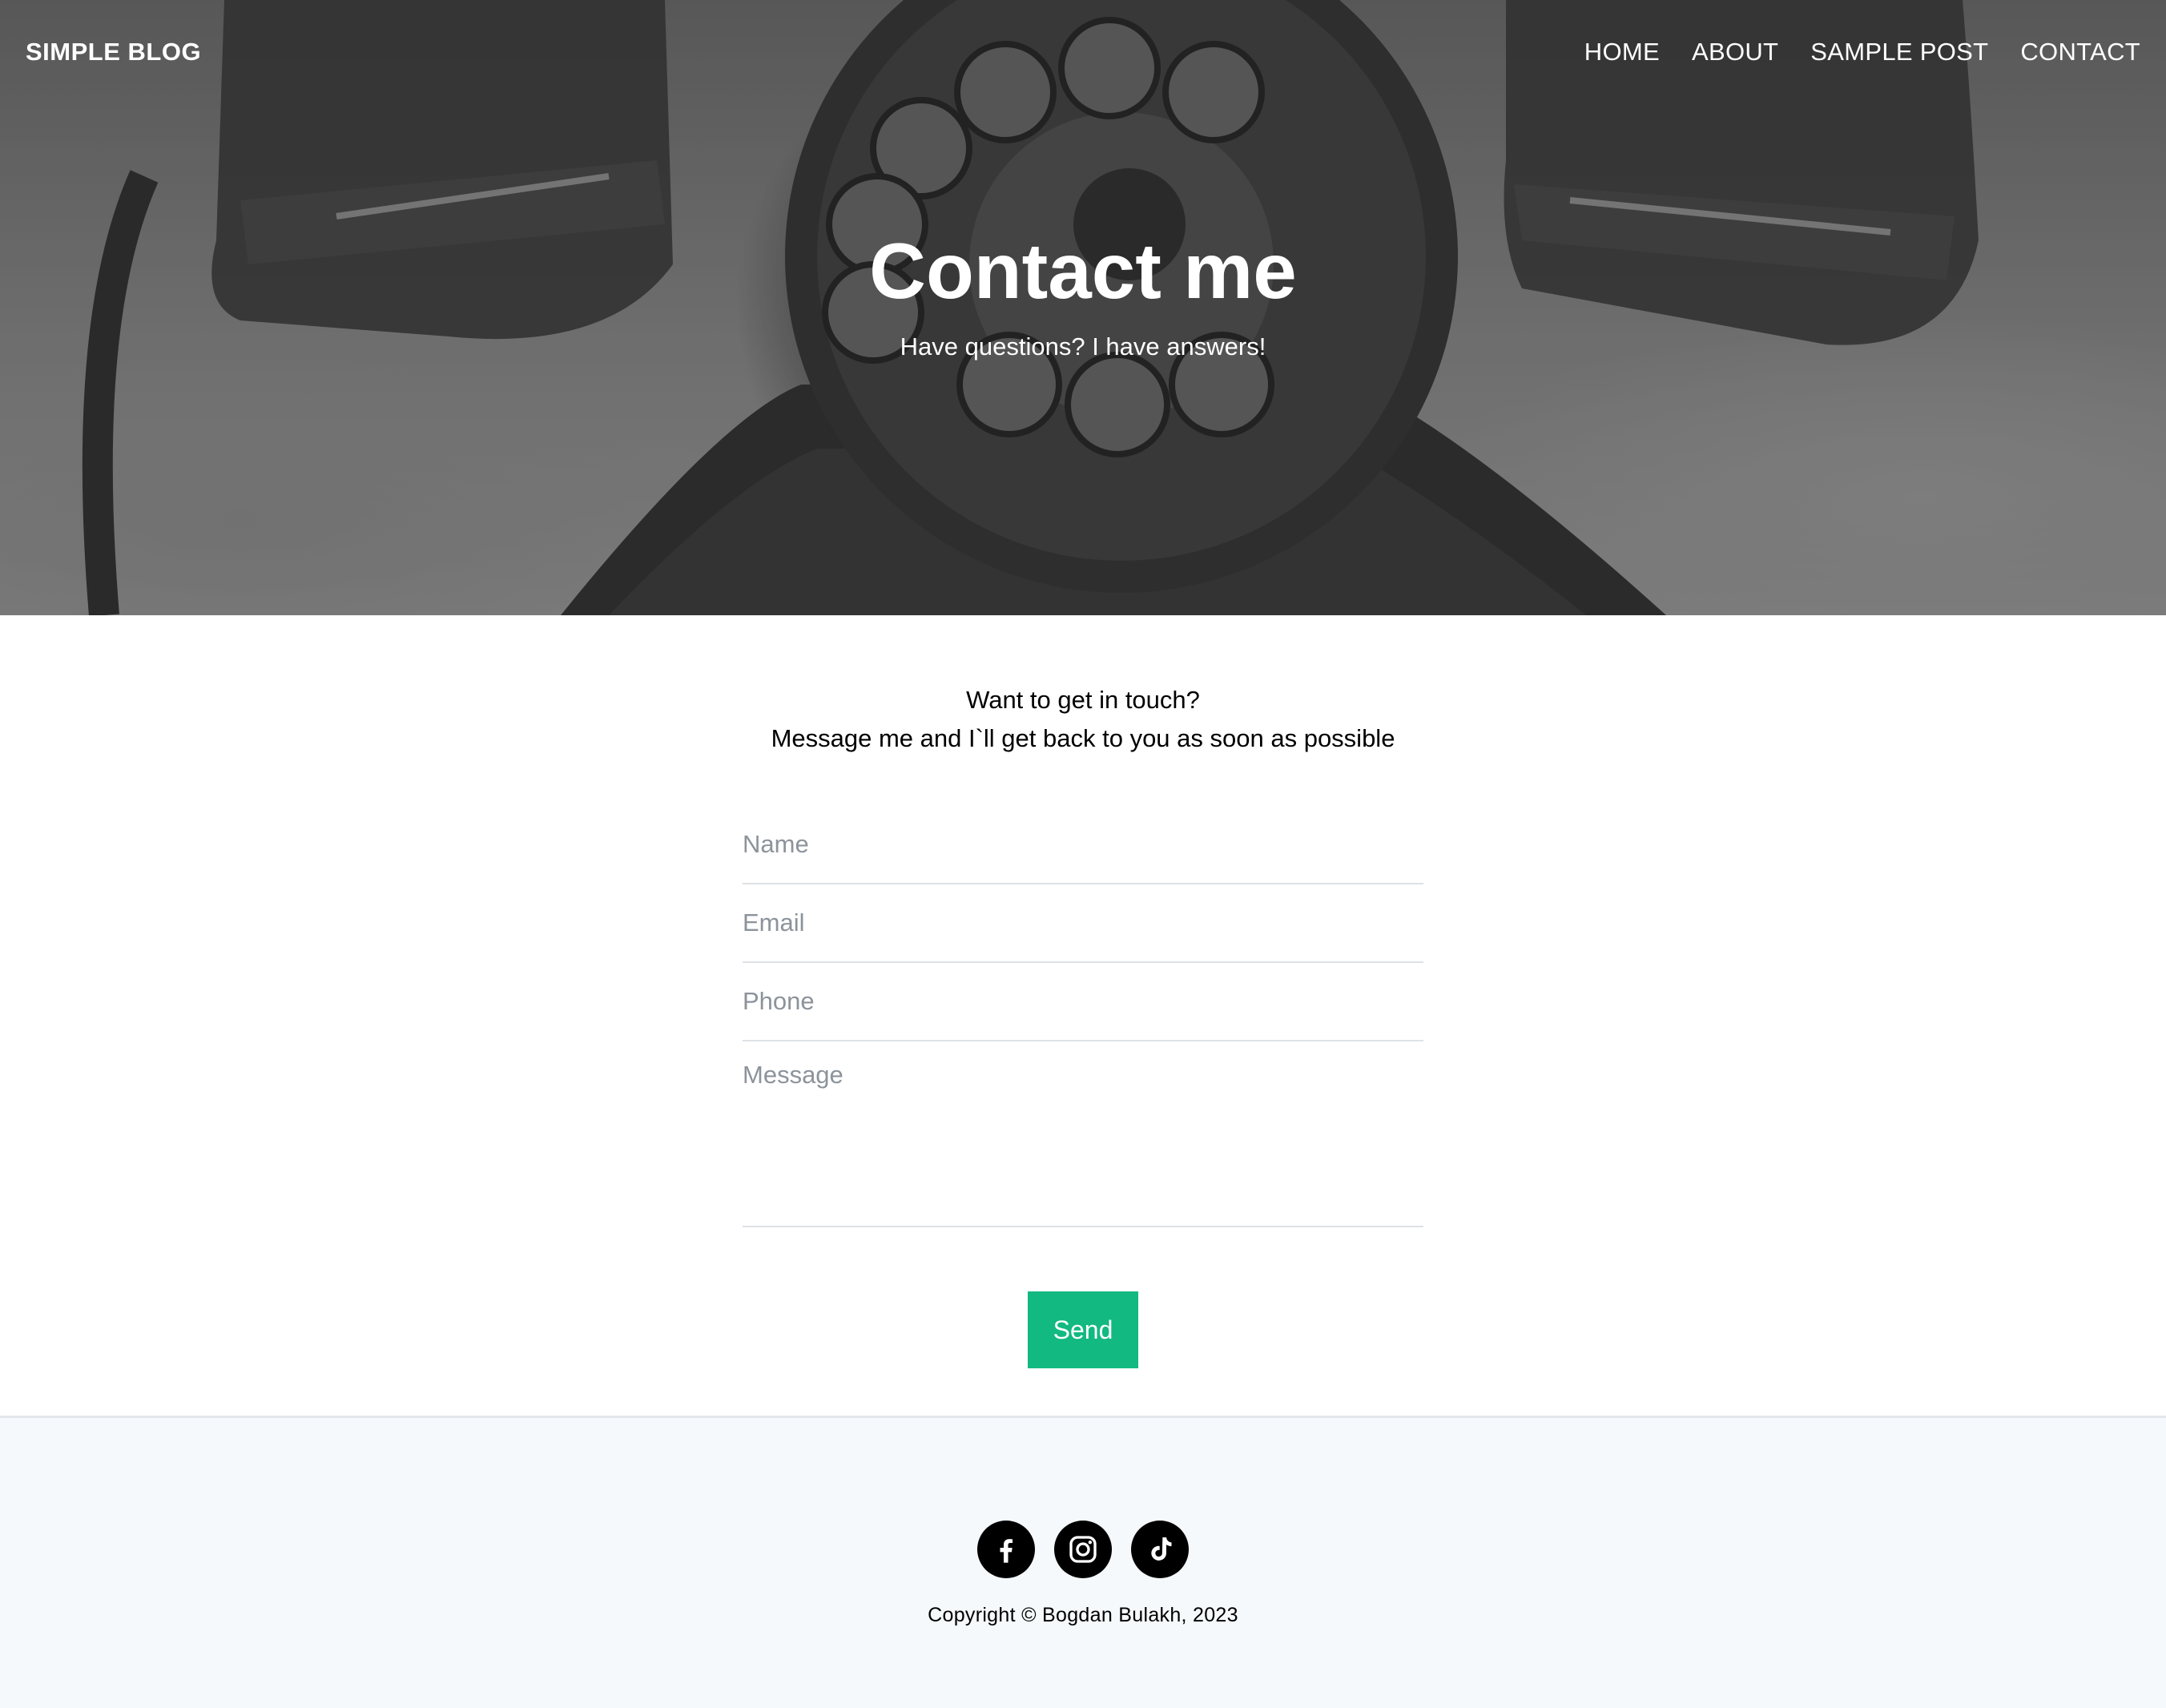 This screenshot has height=1708, width=2166. Describe the element at coordinates (1083, 845) in the screenshot. I see `name-input` at that location.